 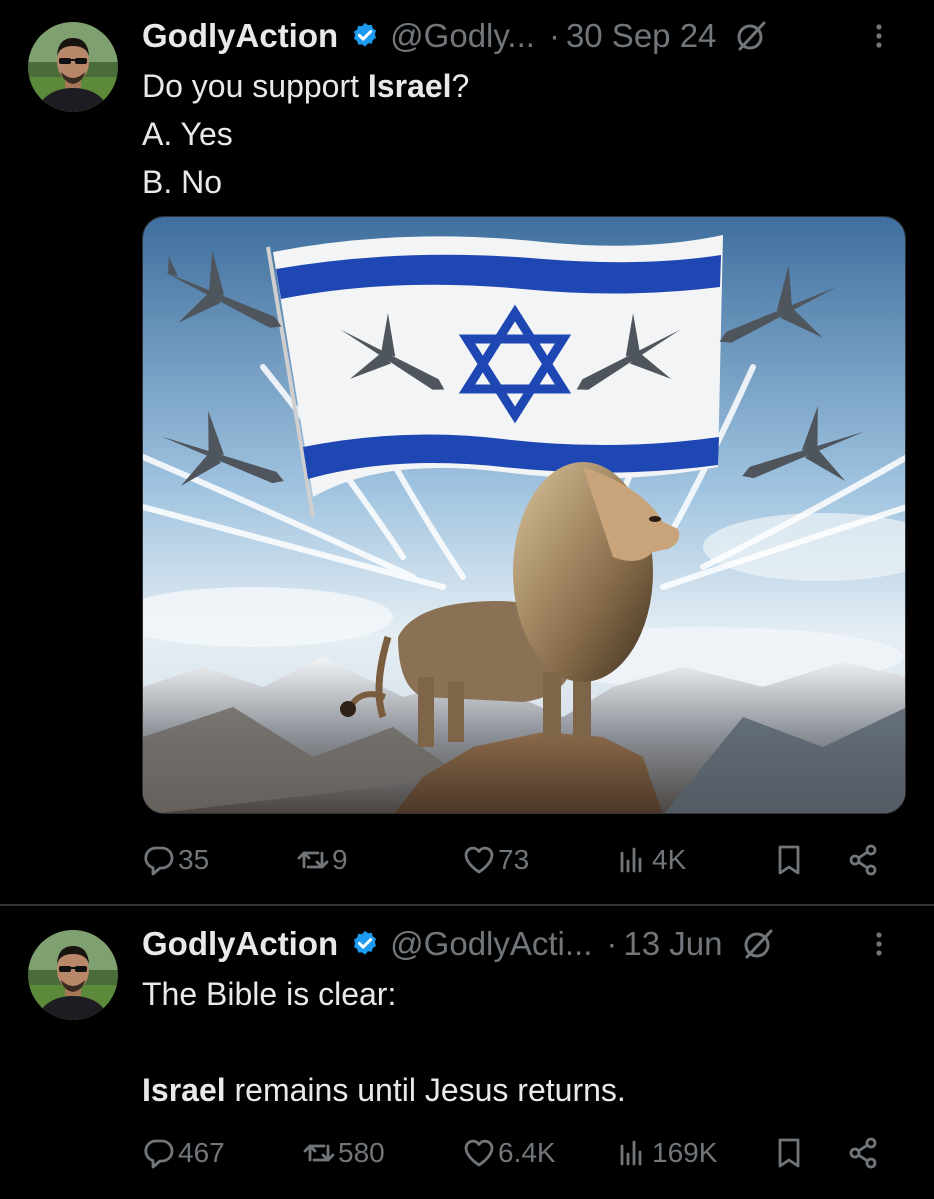 I want to click on tweet-text: Do you support Israel? A. Yes B. No, so click(x=523, y=134).